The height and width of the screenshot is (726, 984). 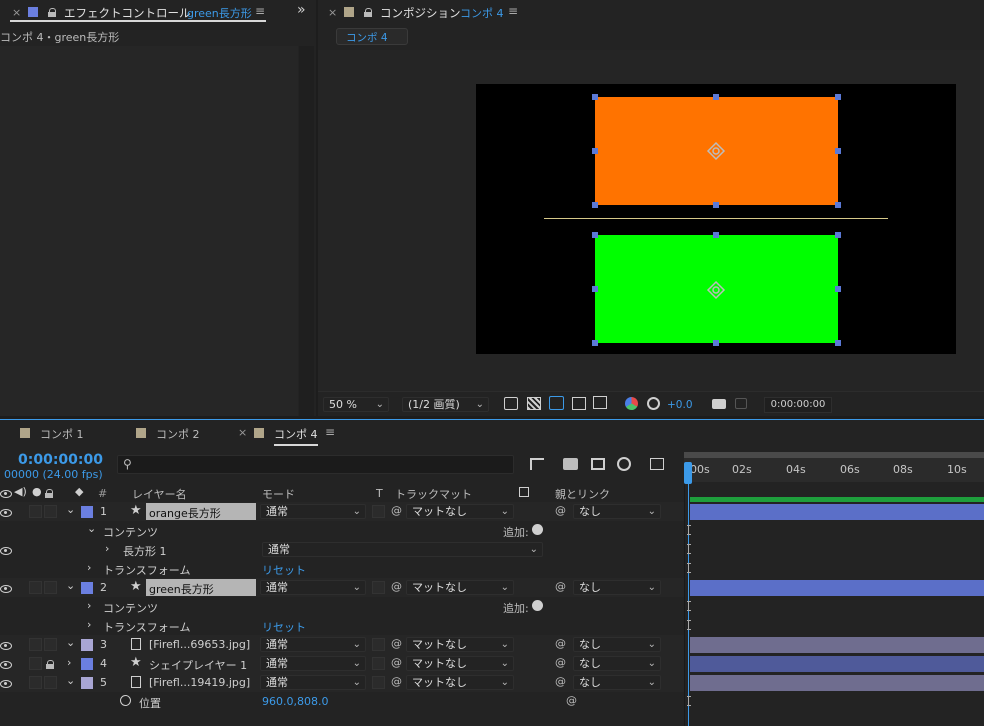 What do you see at coordinates (492, 625) in the screenshot?
I see `transform-row-2: › トランスフォーム リセット` at bounding box center [492, 625].